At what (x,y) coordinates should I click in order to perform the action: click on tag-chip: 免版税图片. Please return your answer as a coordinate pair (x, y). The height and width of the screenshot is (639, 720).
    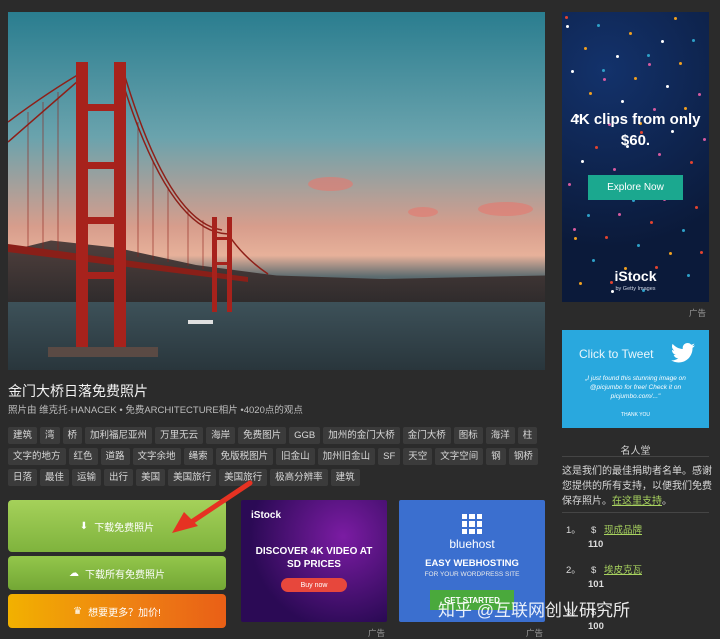
    Looking at the image, I should click on (244, 456).